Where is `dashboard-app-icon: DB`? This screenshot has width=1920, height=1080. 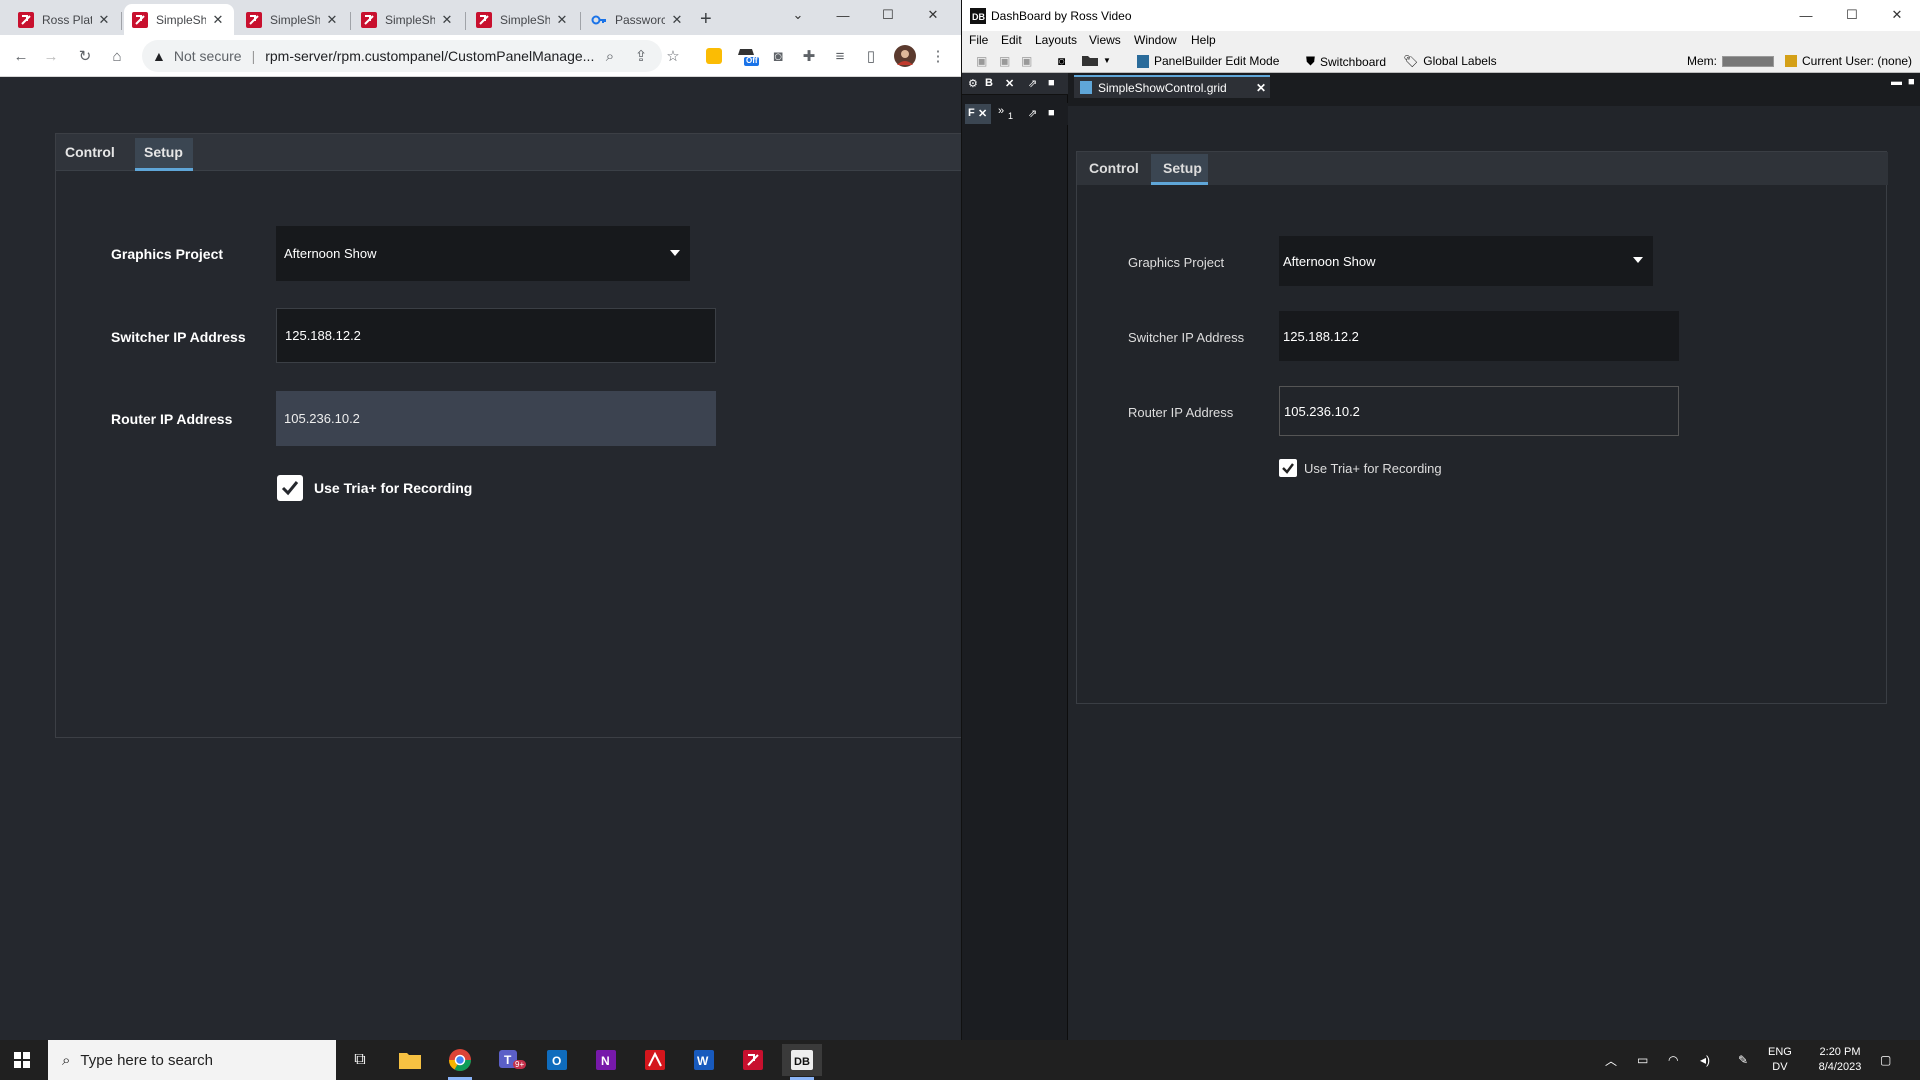
dashboard-app-icon: DB is located at coordinates (802, 1062).